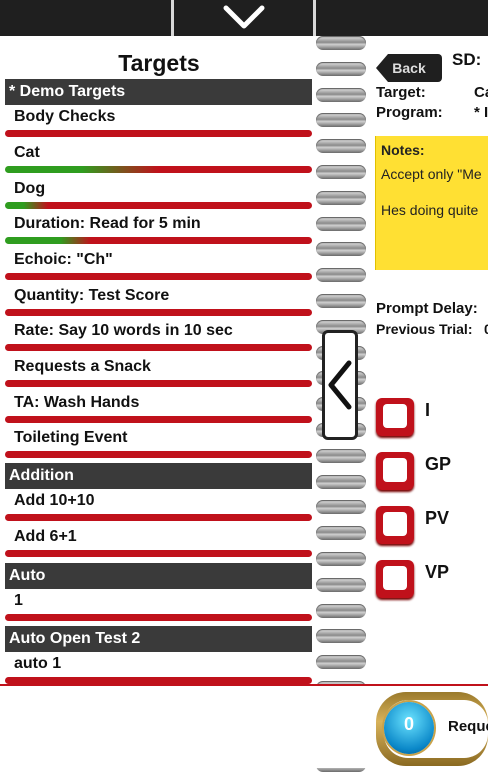 Image resolution: width=488 pixels, height=772 pixels. What do you see at coordinates (438, 464) in the screenshot?
I see `prompt-label: GP` at bounding box center [438, 464].